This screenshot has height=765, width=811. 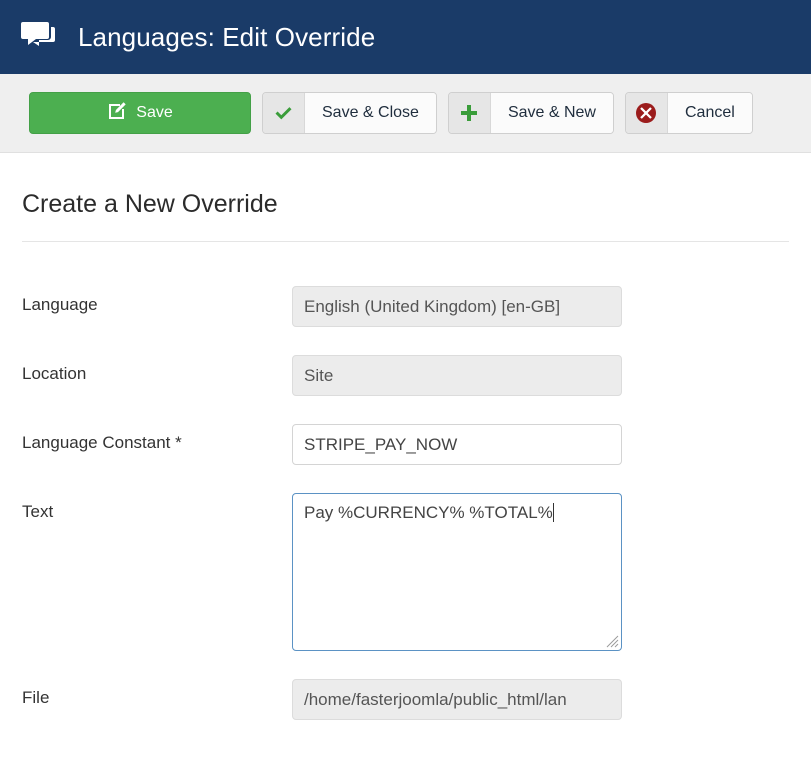 What do you see at coordinates (54, 373) in the screenshot?
I see `location-label: Location` at bounding box center [54, 373].